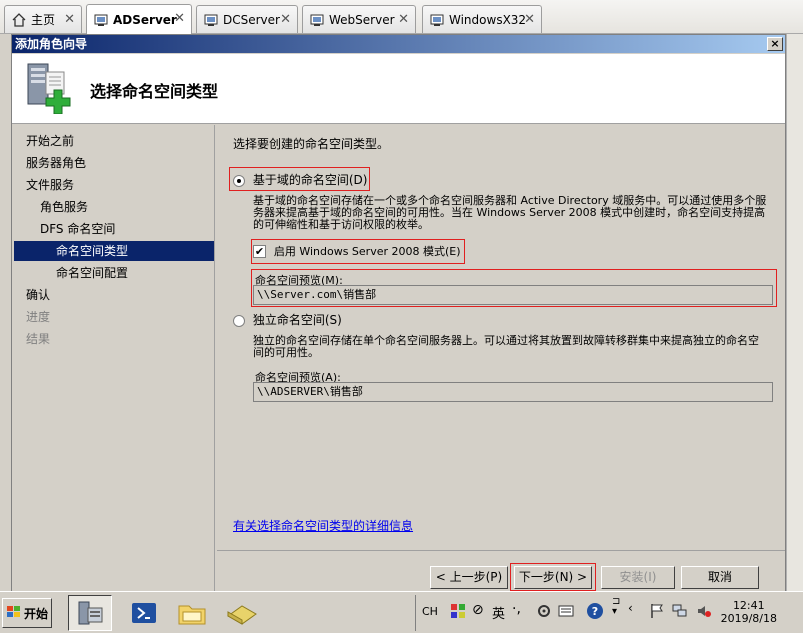  Describe the element at coordinates (51, 44) in the screenshot. I see `dialog-title: 添加角色向导` at that location.